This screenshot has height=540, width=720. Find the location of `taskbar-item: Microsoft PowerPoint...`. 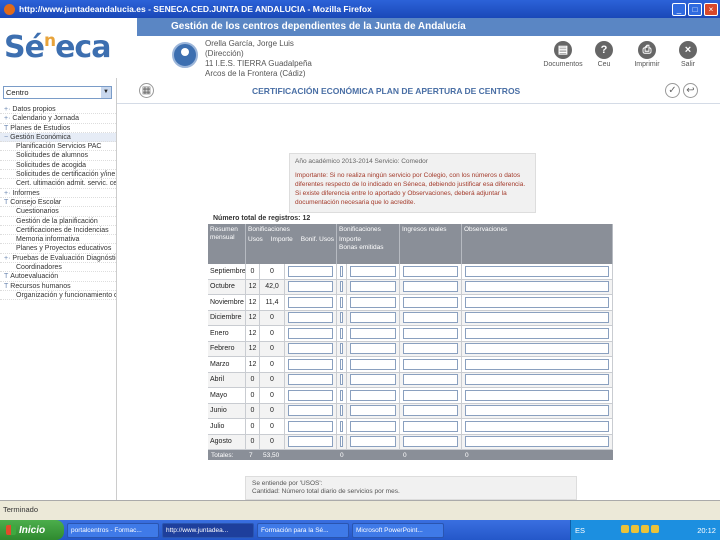

taskbar-item: Microsoft PowerPoint... is located at coordinates (398, 530).